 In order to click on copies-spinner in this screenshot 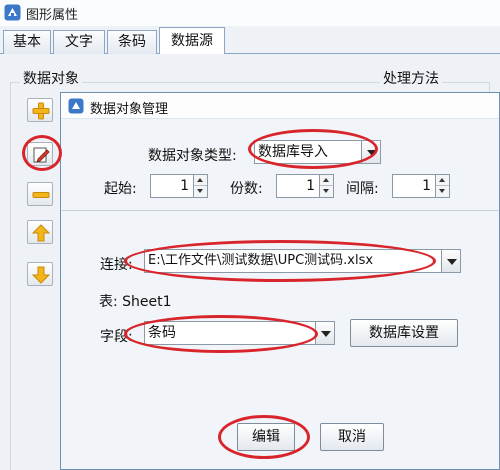, I will do `click(327, 186)`.